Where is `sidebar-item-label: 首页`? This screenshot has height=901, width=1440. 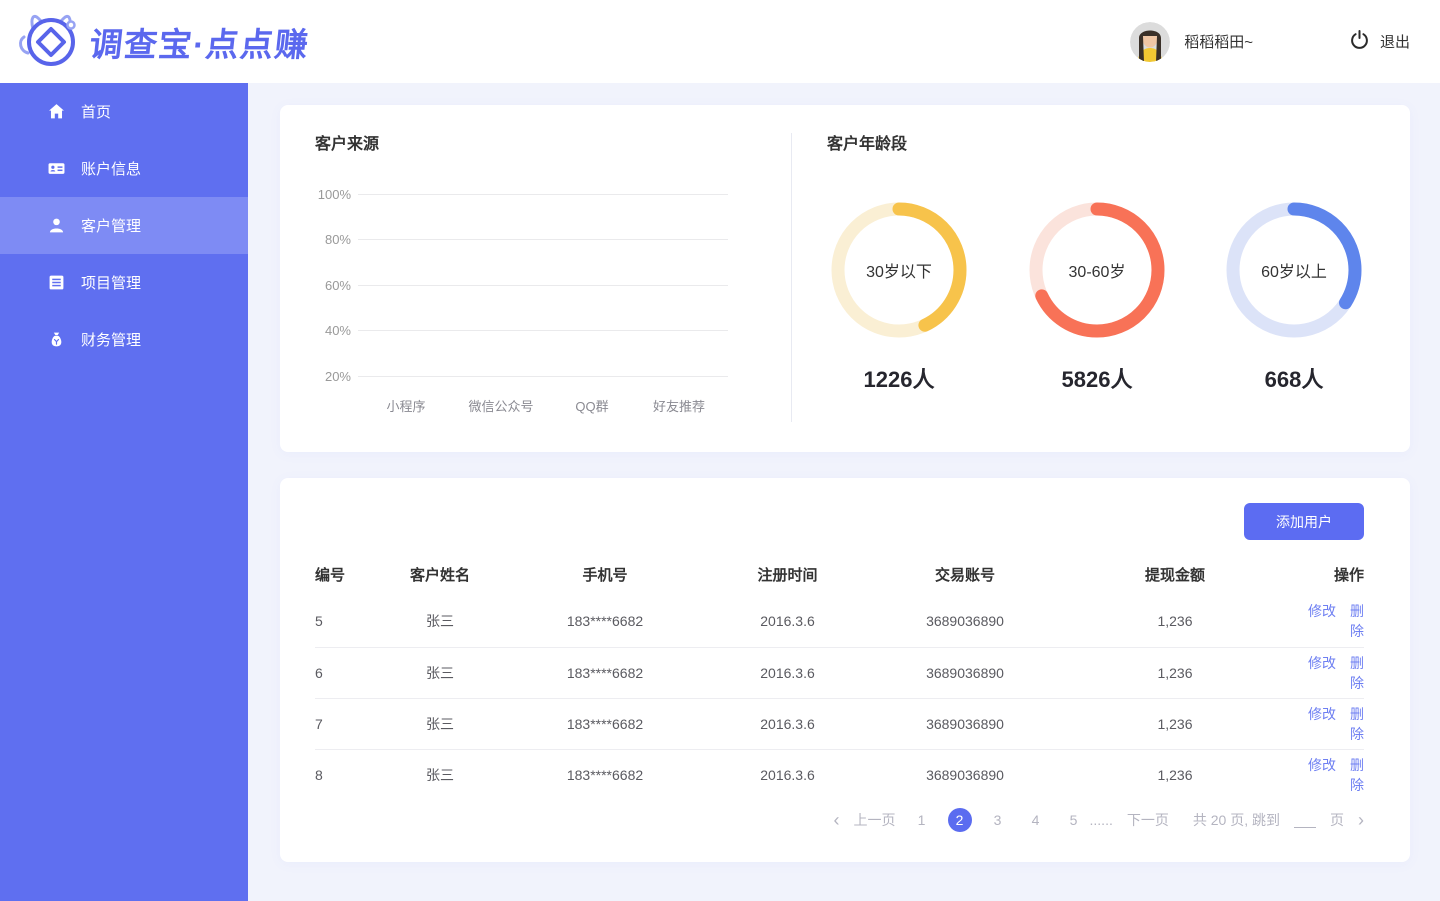
sidebar-item-label: 首页 is located at coordinates (96, 112).